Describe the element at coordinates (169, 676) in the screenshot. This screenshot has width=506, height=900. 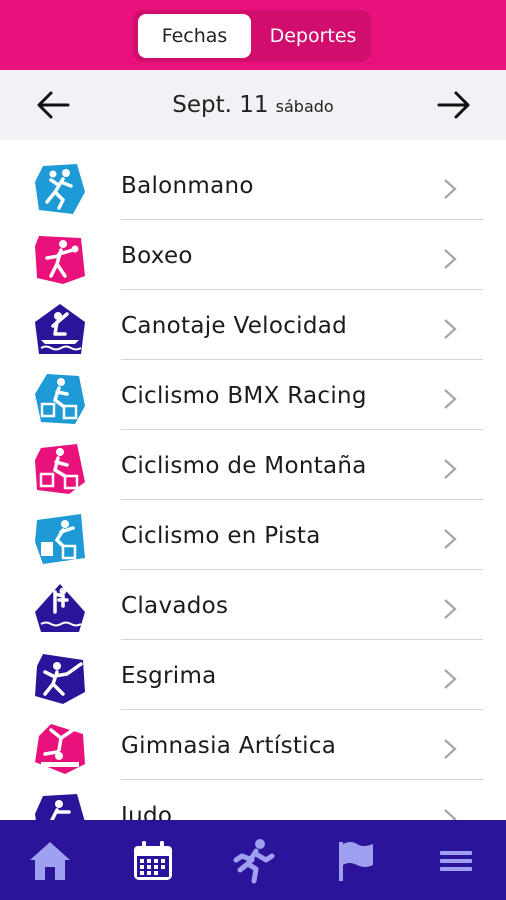
I see `sport-label: Esgrima` at that location.